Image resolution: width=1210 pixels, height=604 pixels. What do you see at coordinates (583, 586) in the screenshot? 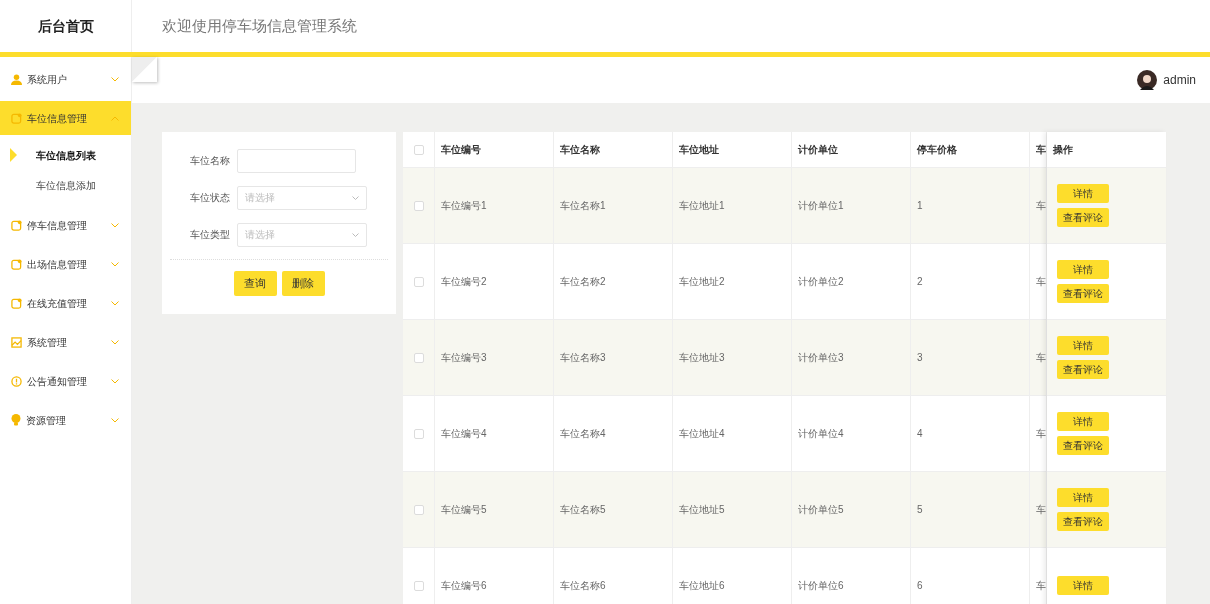
I see `table-cell-text: 车位名称6` at bounding box center [583, 586].